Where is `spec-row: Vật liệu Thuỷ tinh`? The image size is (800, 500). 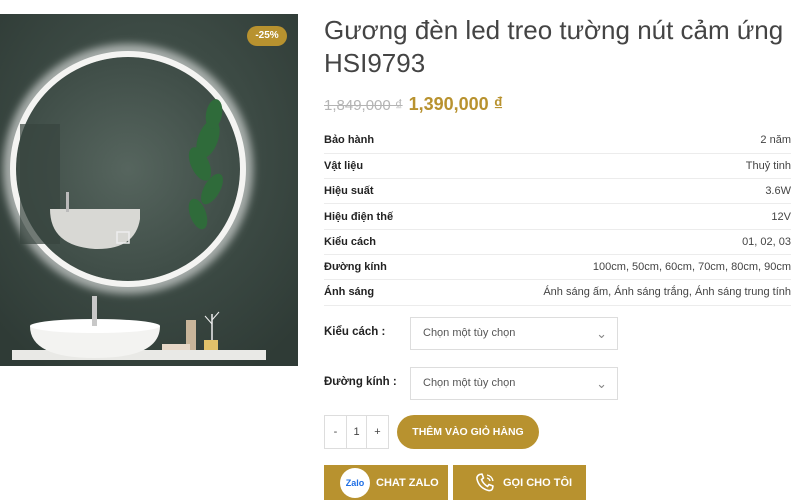 spec-row: Vật liệu Thuỷ tinh is located at coordinates (557, 166).